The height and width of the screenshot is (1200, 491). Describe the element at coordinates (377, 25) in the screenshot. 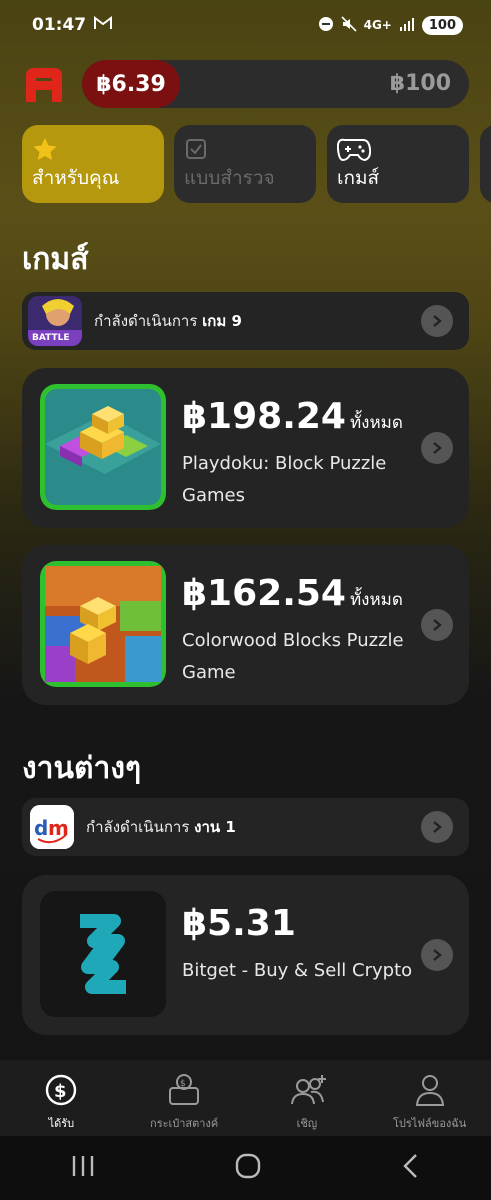

I see `network-type: 4G+` at that location.